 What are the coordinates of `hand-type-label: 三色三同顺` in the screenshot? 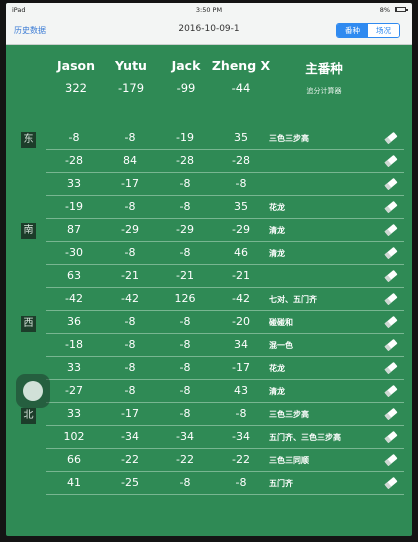 It's located at (289, 460).